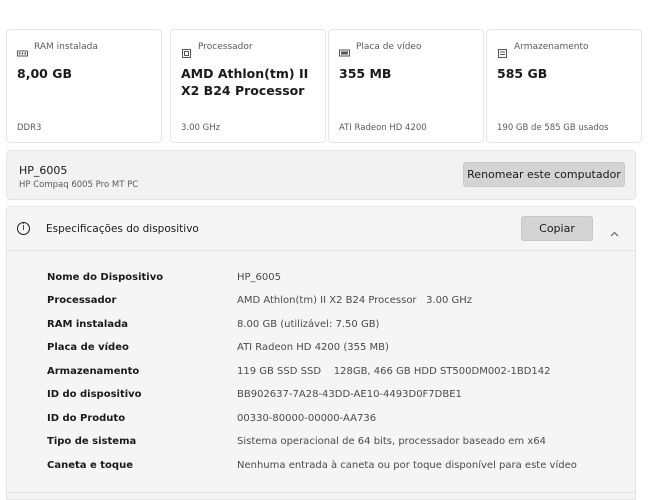  What do you see at coordinates (122, 229) in the screenshot?
I see `specs-title: Especificações do dispositivo` at bounding box center [122, 229].